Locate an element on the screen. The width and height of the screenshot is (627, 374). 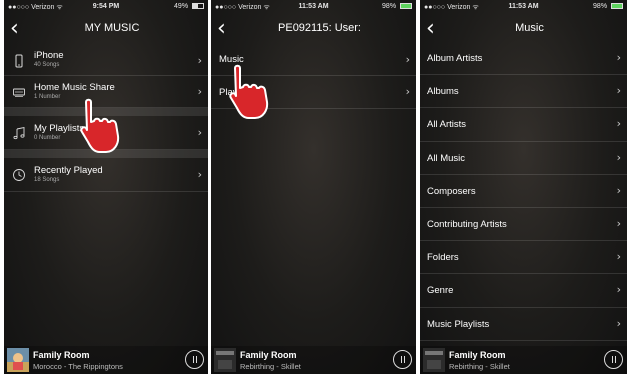
list-item-label: My Playlists is located at coordinates (59, 128).